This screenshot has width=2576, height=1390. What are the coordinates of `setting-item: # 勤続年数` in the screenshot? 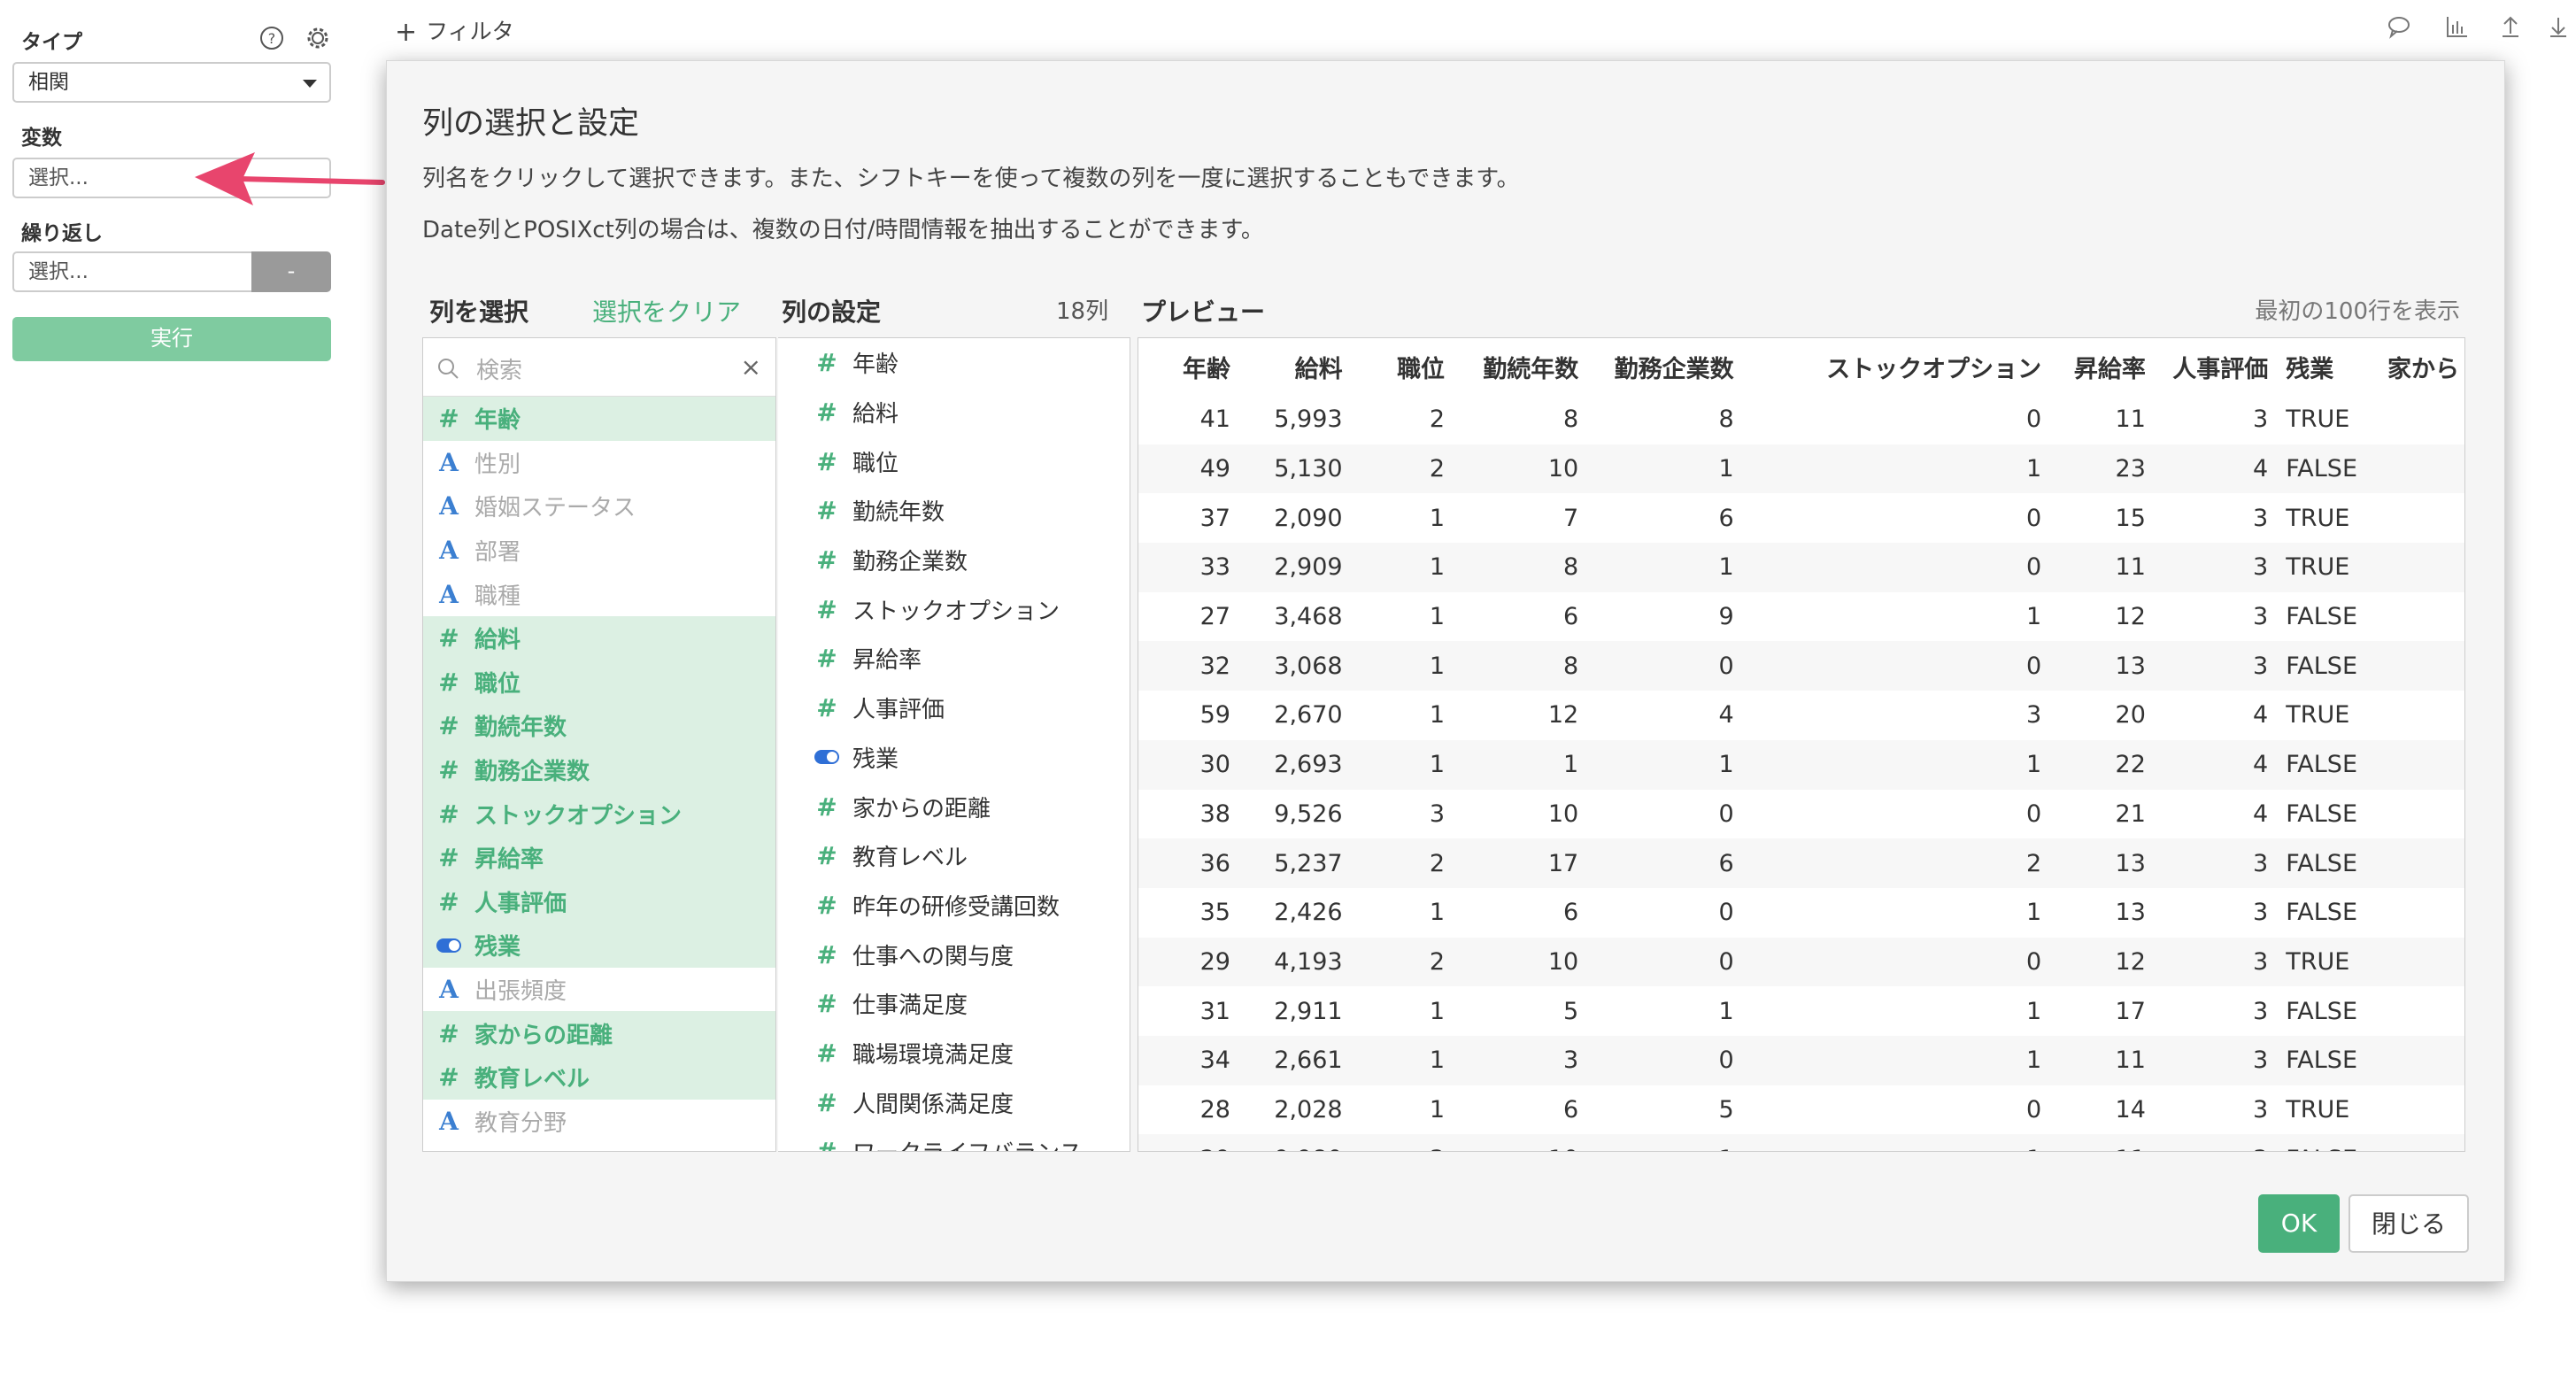 It's located at (954, 511).